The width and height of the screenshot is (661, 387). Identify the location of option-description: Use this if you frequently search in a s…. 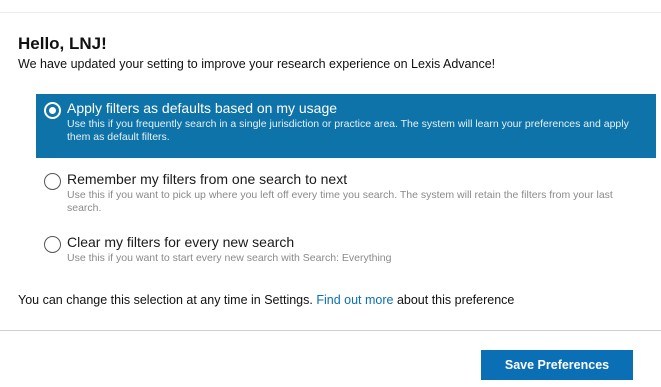
(348, 130).